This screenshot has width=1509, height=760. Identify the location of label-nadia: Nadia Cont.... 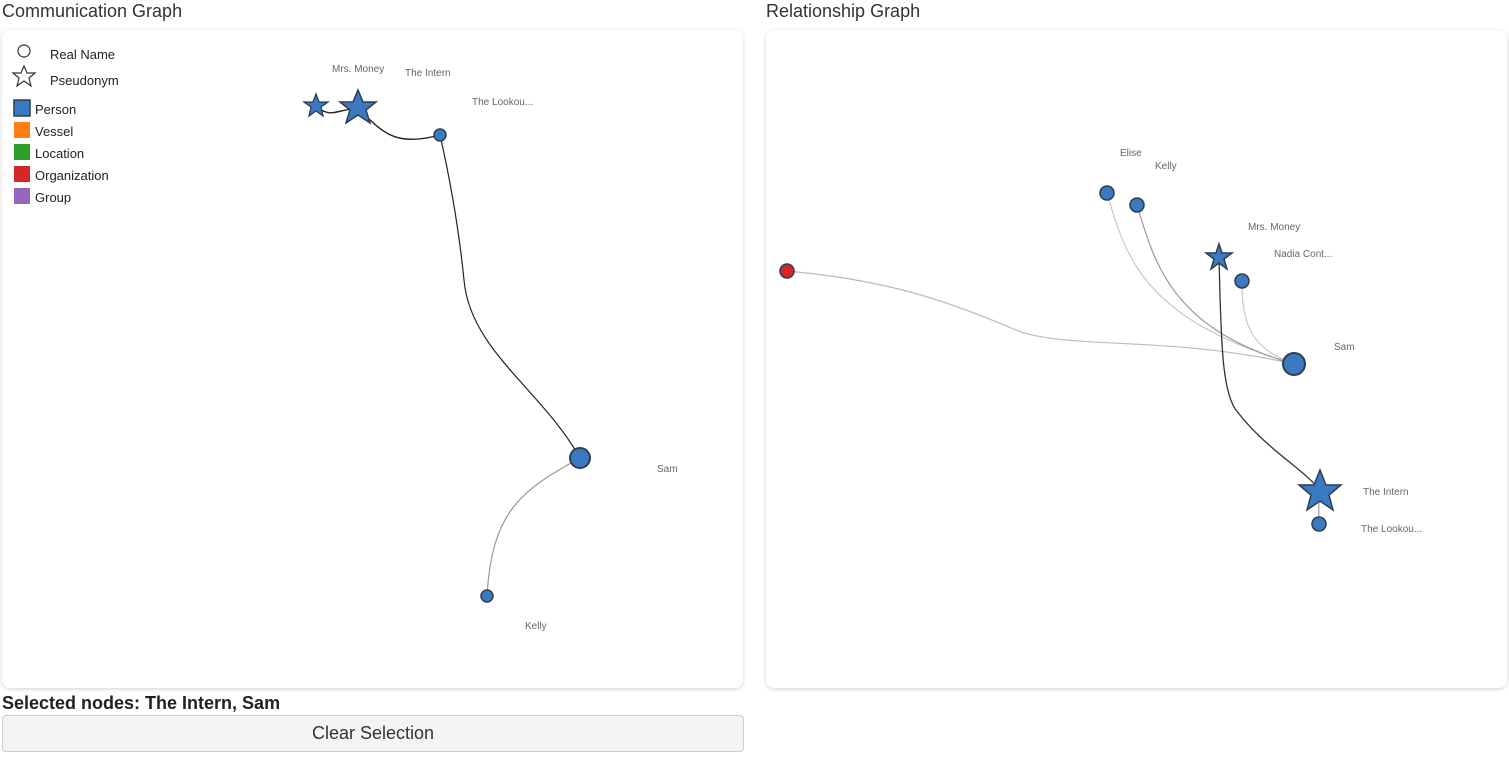
(1303, 254).